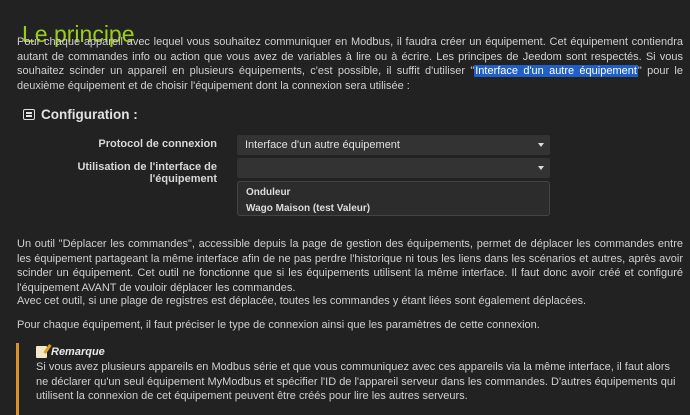 The height and width of the screenshot is (415, 690). Describe the element at coordinates (78, 352) in the screenshot. I see `remark-title: Remarque` at that location.